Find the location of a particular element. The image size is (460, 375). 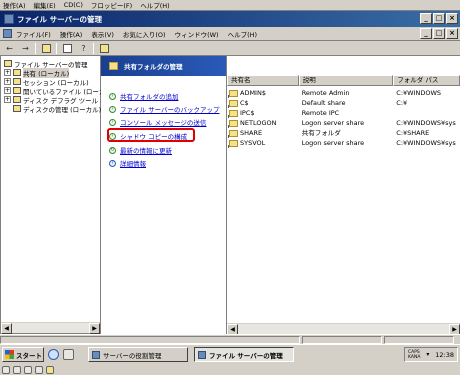

menu-item-file: ファイル(F) is located at coordinates (33, 34).